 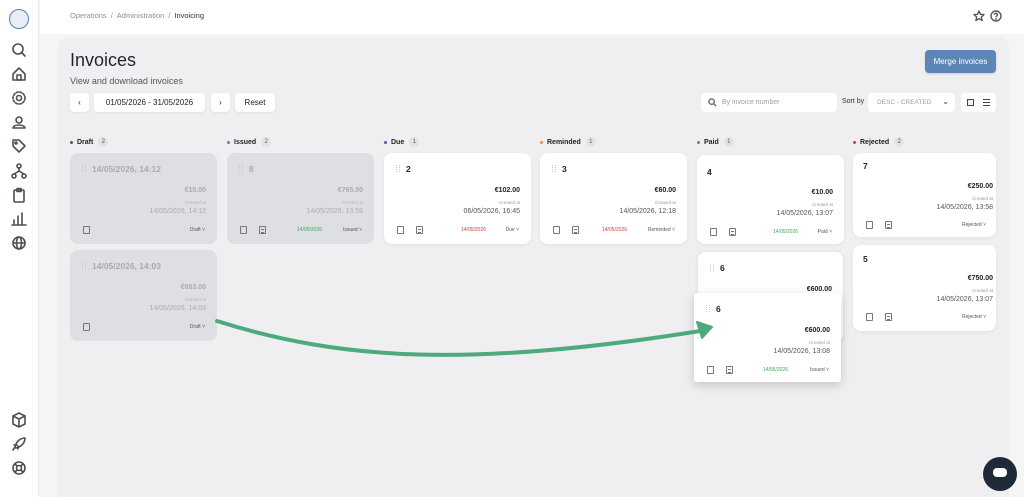 I want to click on chat-icon, so click(x=1000, y=474).